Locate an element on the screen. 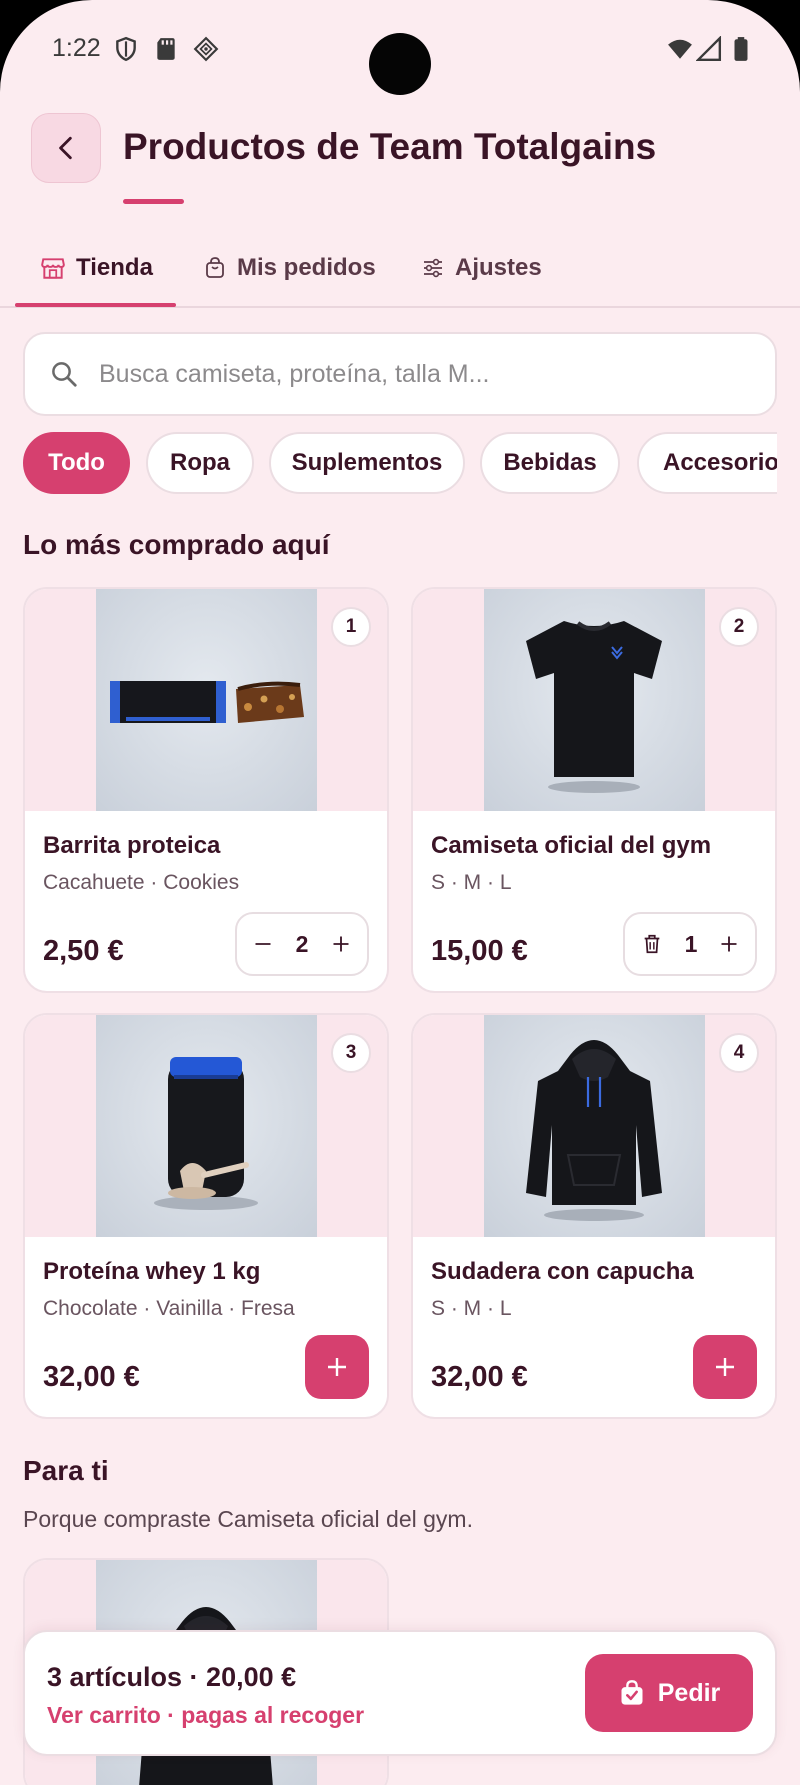 This screenshot has height=1785, width=800. chip-todo: Todo is located at coordinates (76, 463).